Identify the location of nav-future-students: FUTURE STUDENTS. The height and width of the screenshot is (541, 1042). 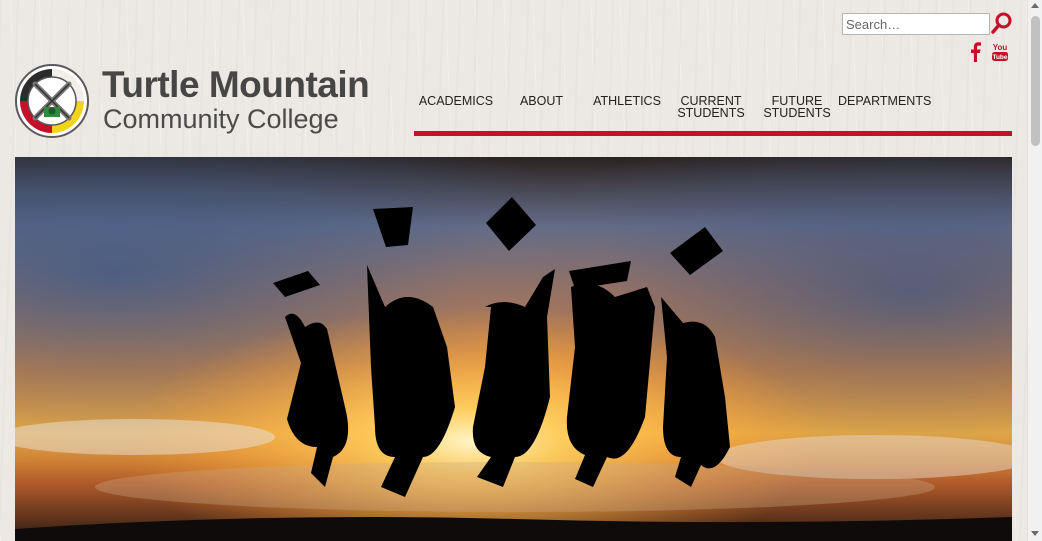
(797, 107).